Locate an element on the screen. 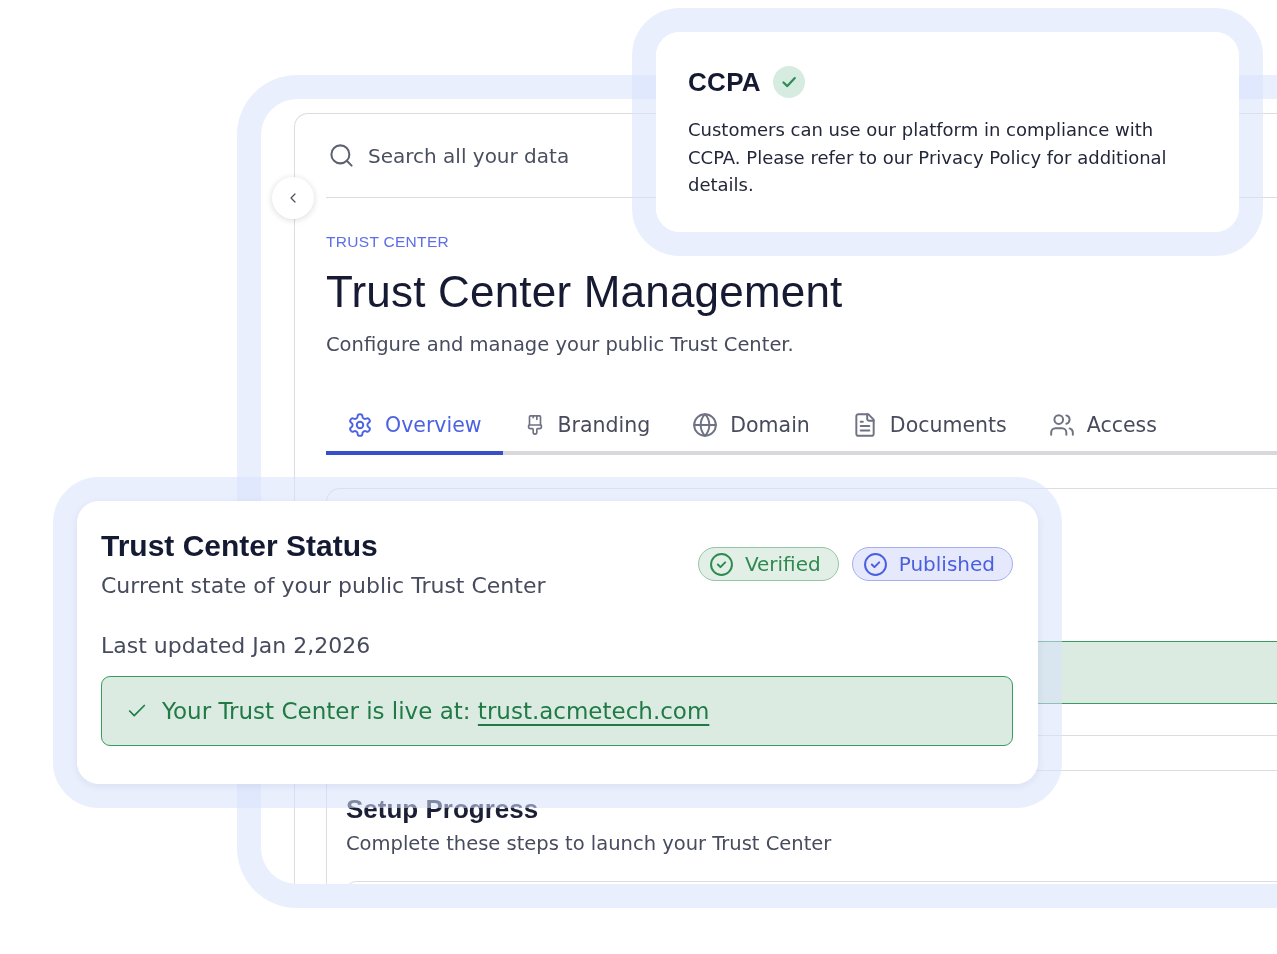  tab: Branding is located at coordinates (587, 427).